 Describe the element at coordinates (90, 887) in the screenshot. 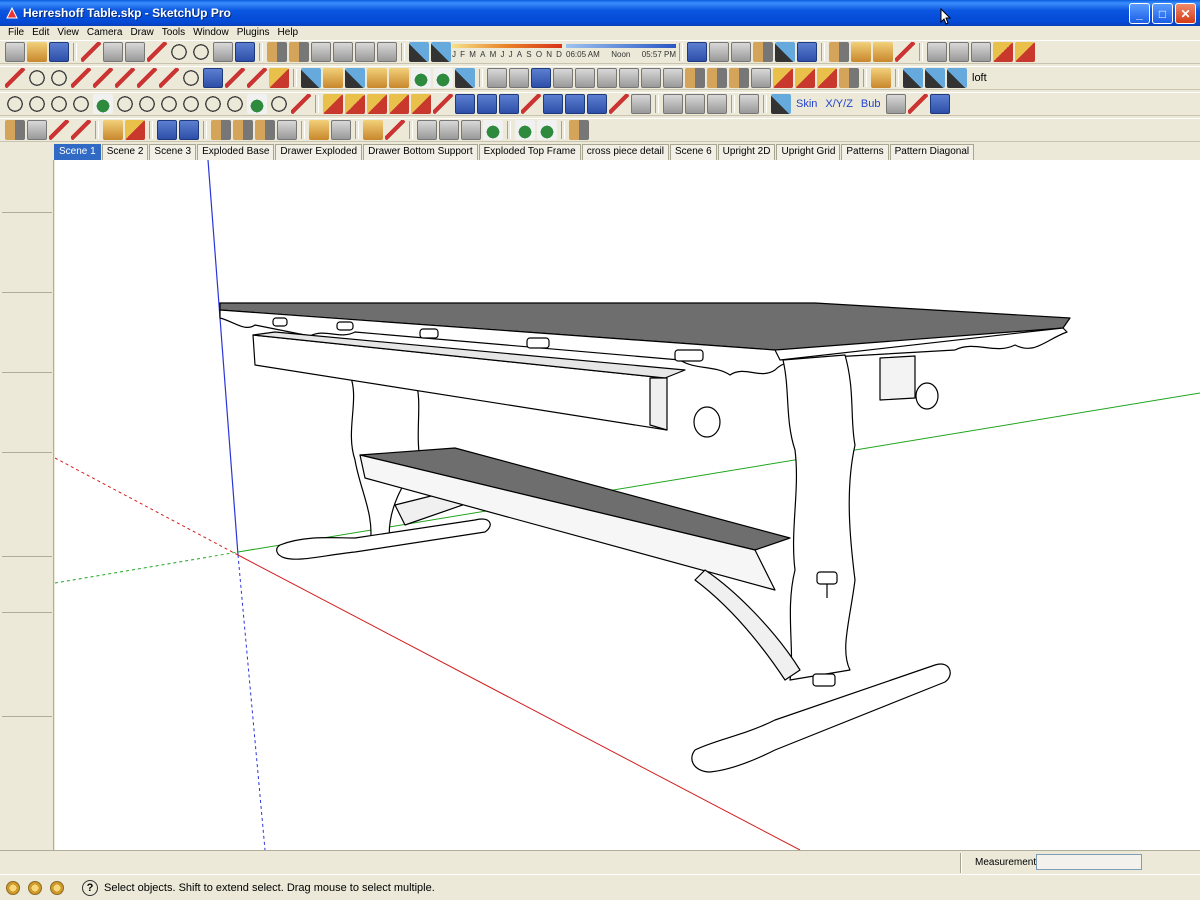

I see `help-icon: ?` at that location.